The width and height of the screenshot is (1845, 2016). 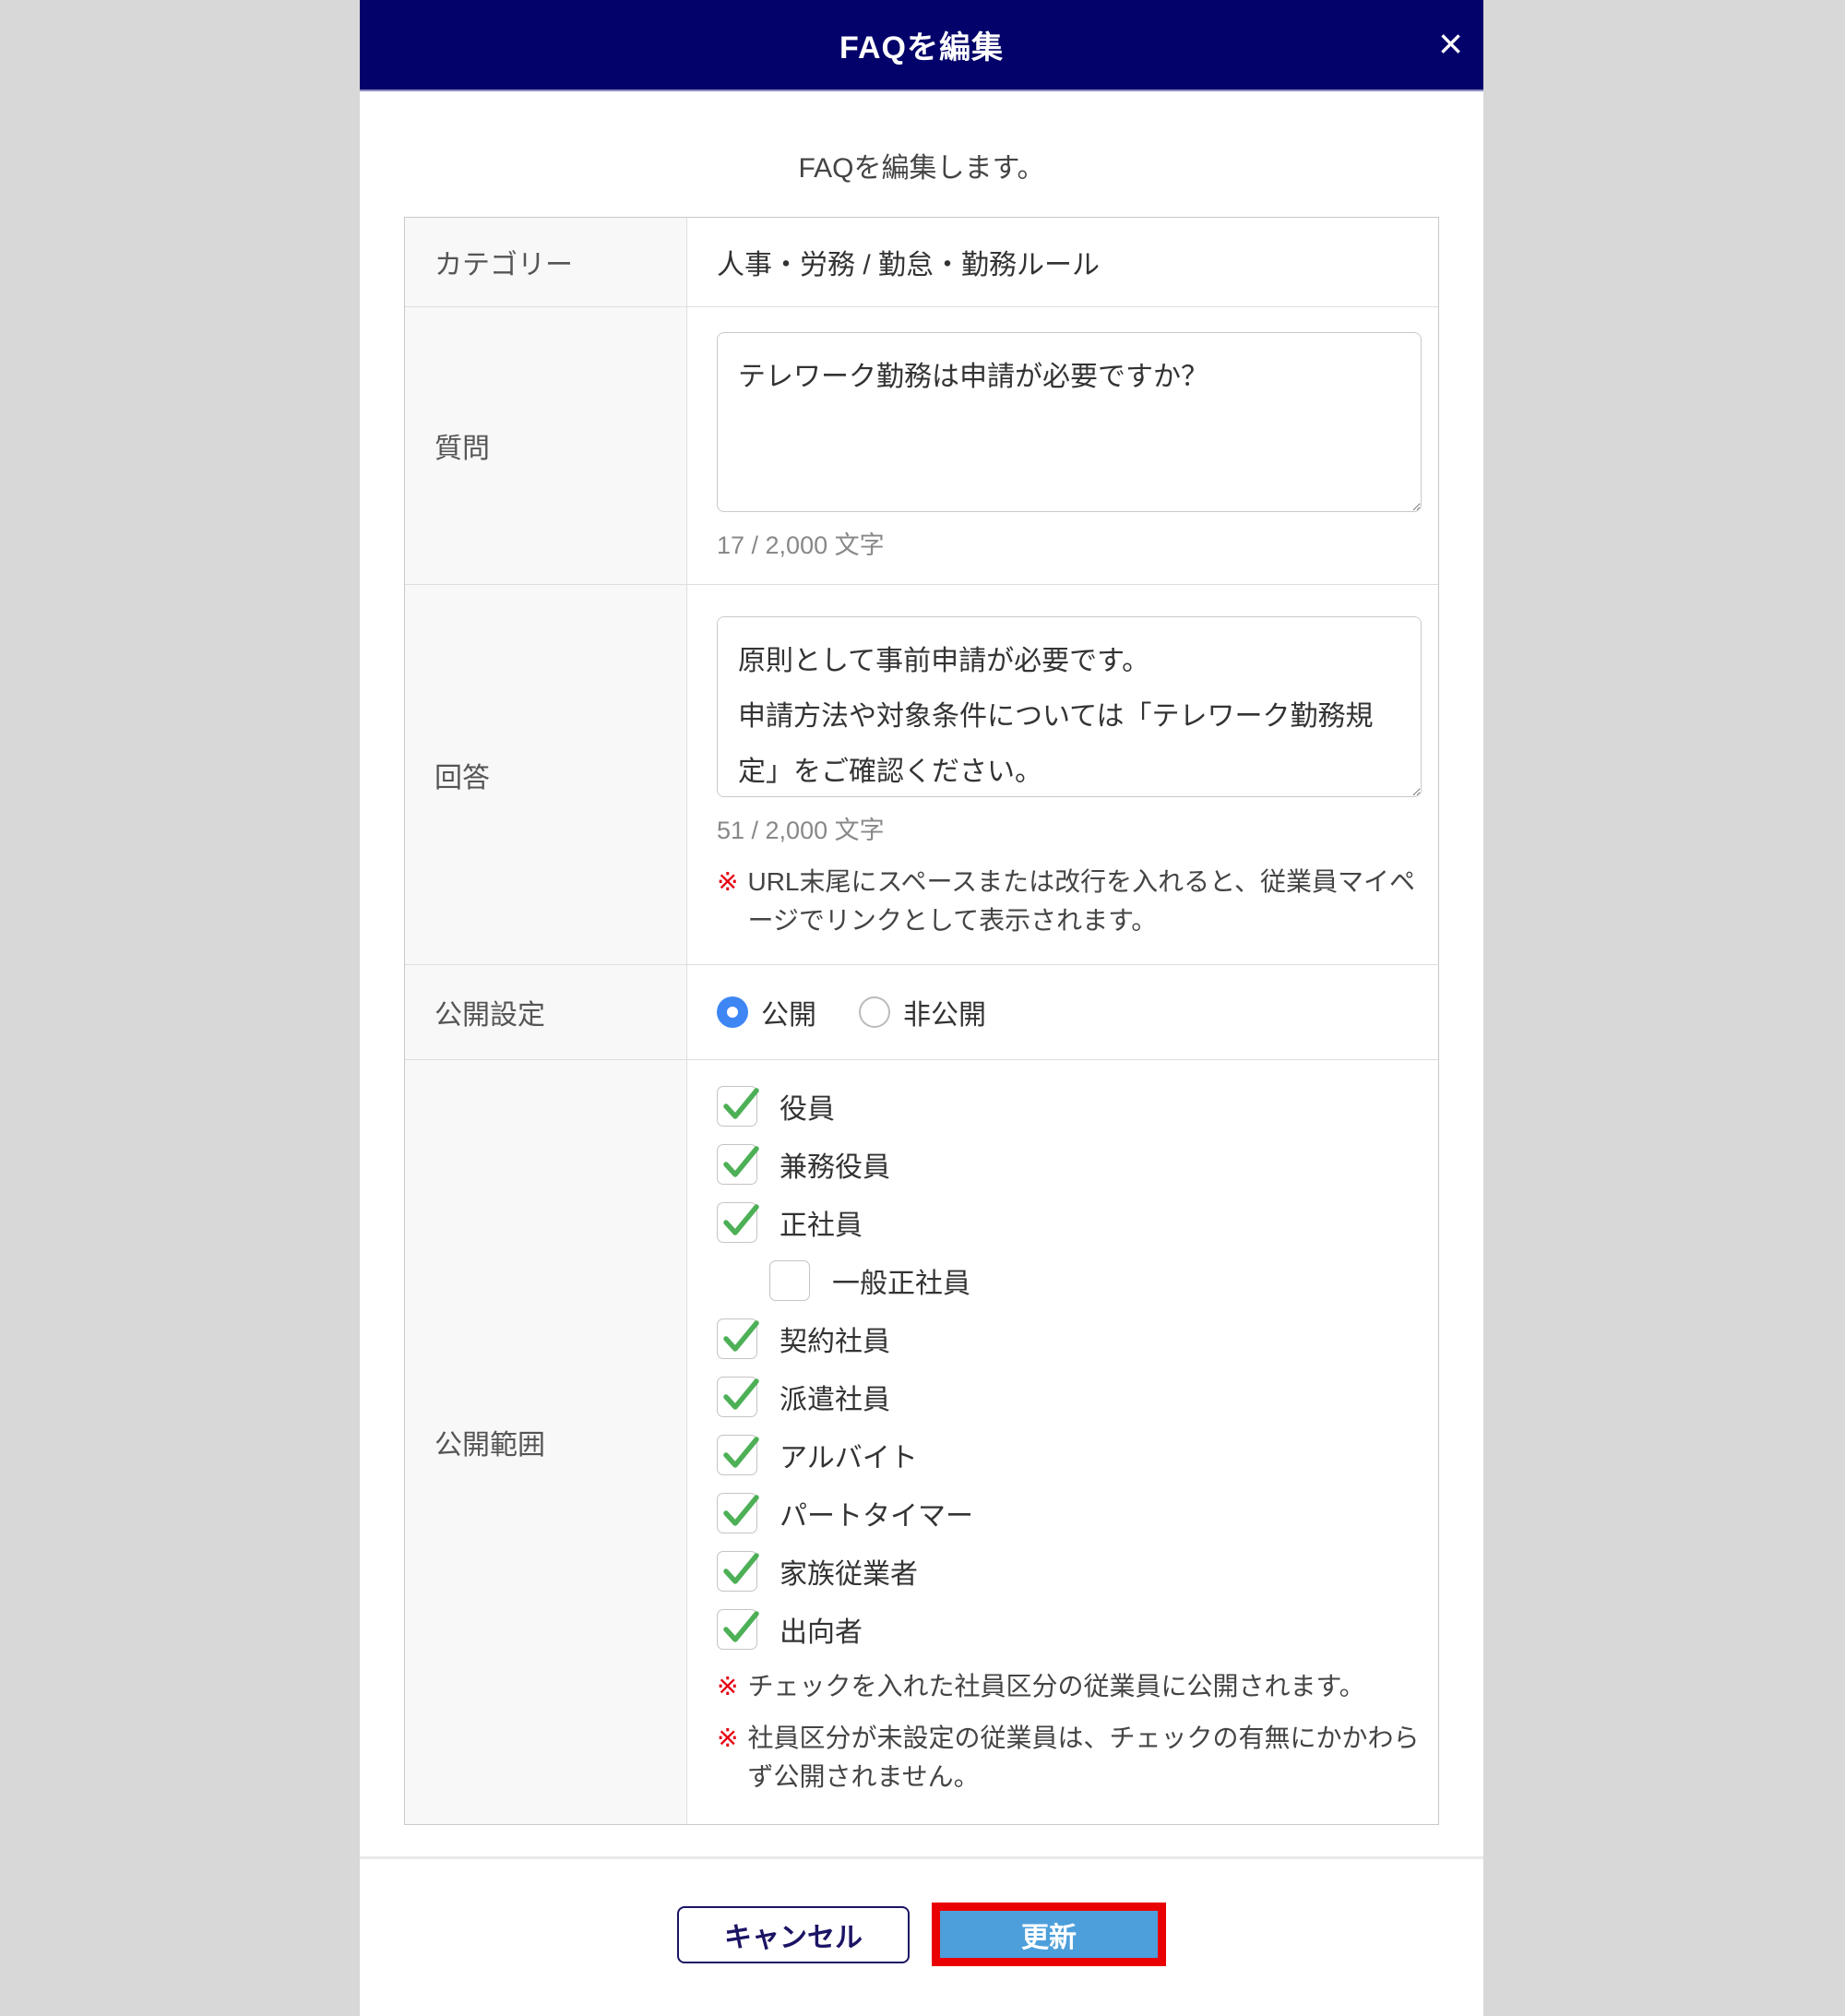 What do you see at coordinates (1450, 43) in the screenshot?
I see `close-icon: ×` at bounding box center [1450, 43].